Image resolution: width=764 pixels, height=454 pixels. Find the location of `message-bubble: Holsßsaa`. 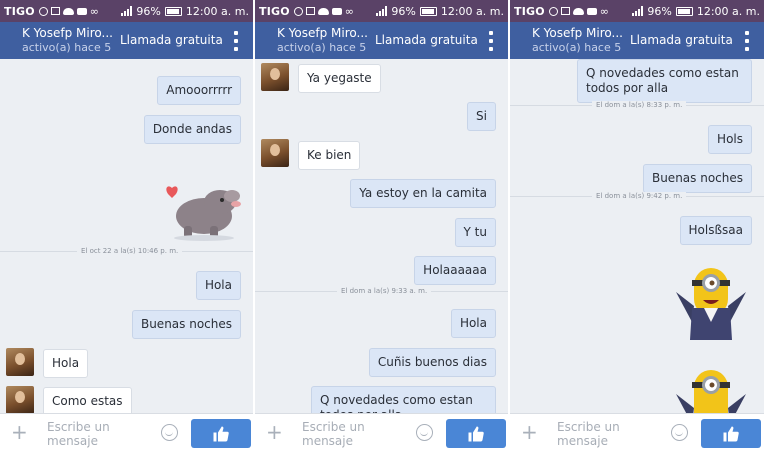

message-bubble: Holsßsaa is located at coordinates (715, 230).